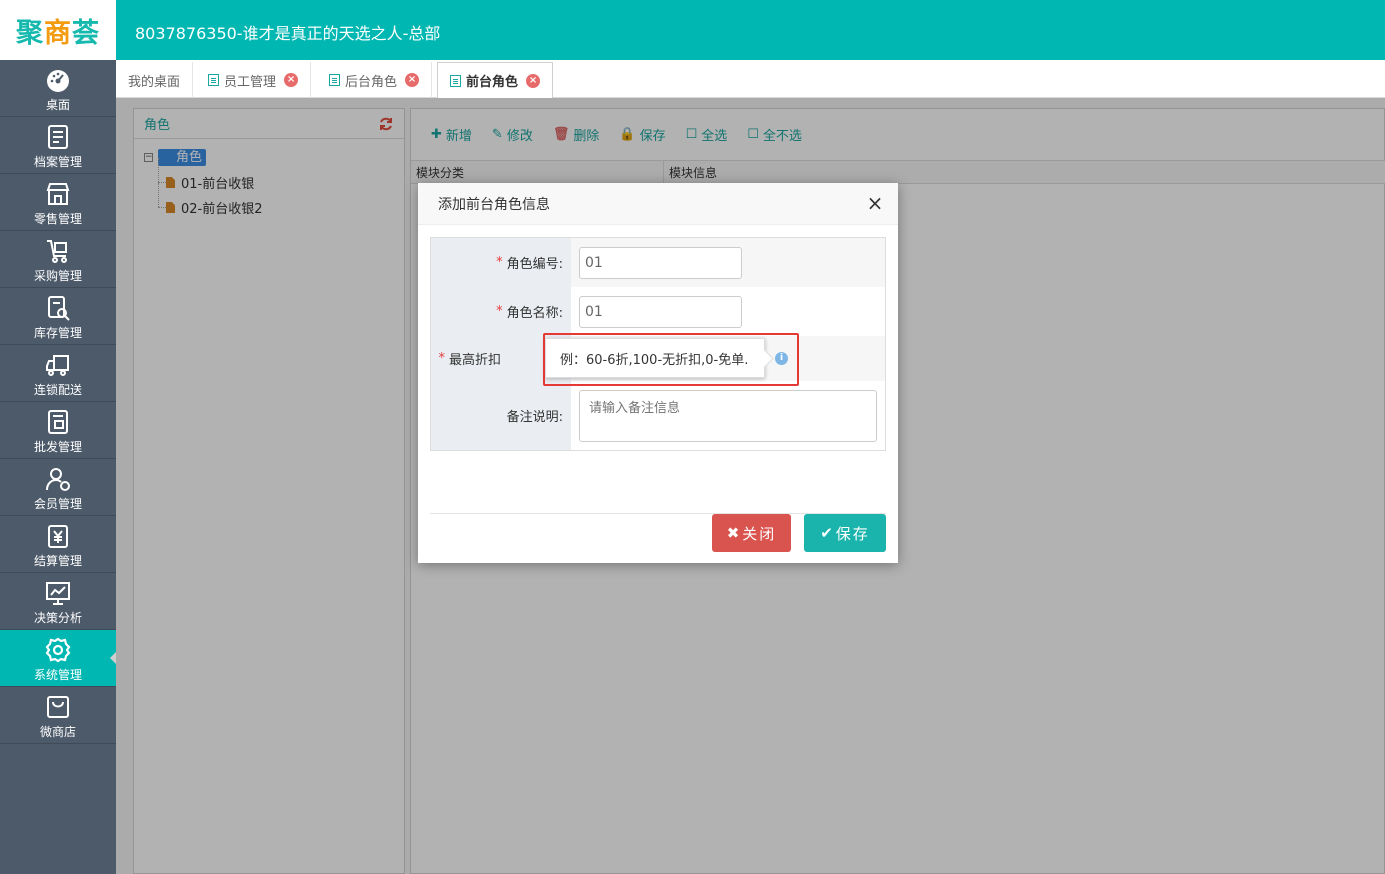 The image size is (1385, 874). Describe the element at coordinates (492, 82) in the screenshot. I see `tab-label: 前台角色` at that location.